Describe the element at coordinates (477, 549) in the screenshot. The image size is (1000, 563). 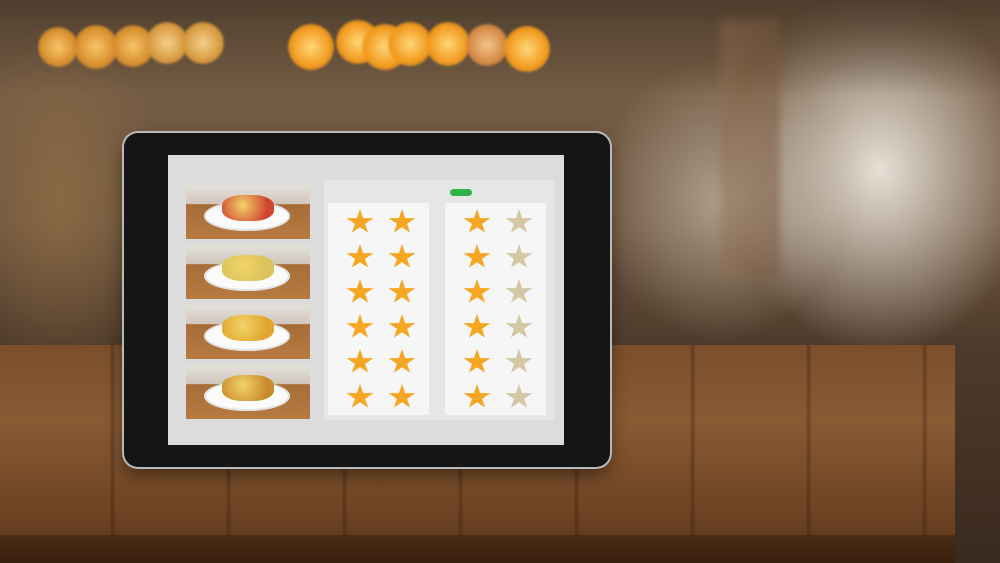
I see `table-edge` at that location.